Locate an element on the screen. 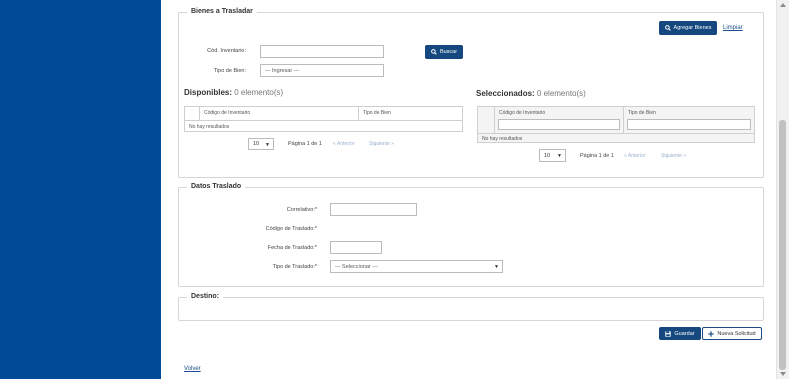 The image size is (789, 379). destino-legend: Destino: is located at coordinates (205, 296).